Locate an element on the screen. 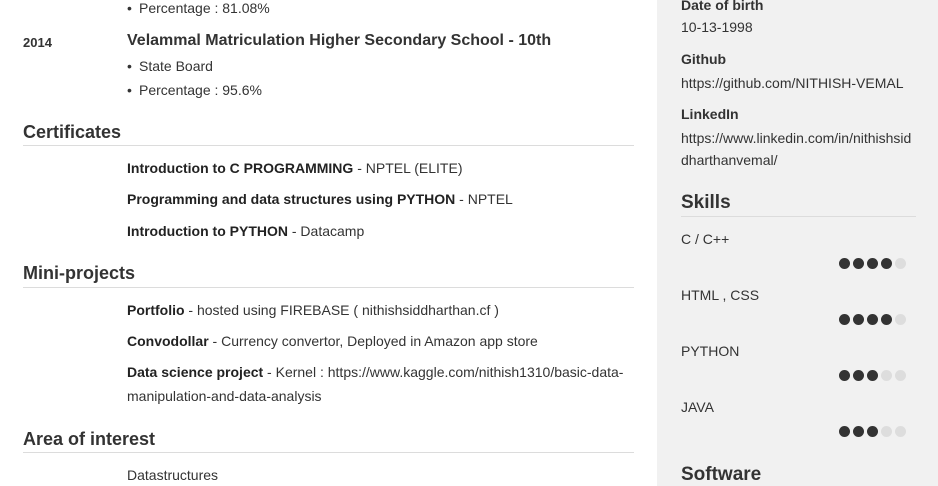 This screenshot has height=486, width=938. github-link: https://github.com/NITHISH-VEMAL is located at coordinates (792, 83).